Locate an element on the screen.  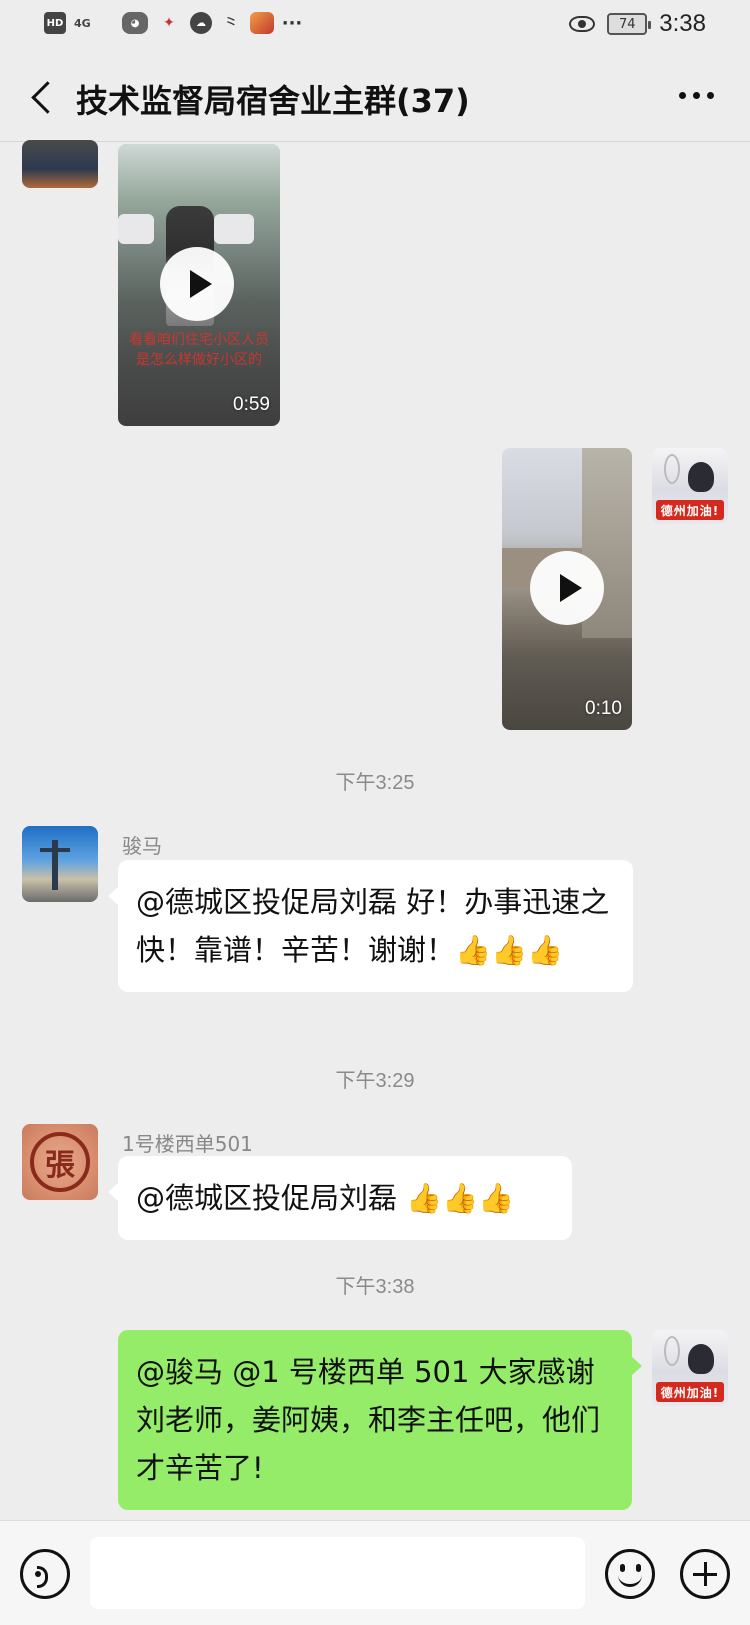
video-message: 看看咱们住宅小区人员 是怎么样做好小区的 0:59 is located at coordinates (199, 285).